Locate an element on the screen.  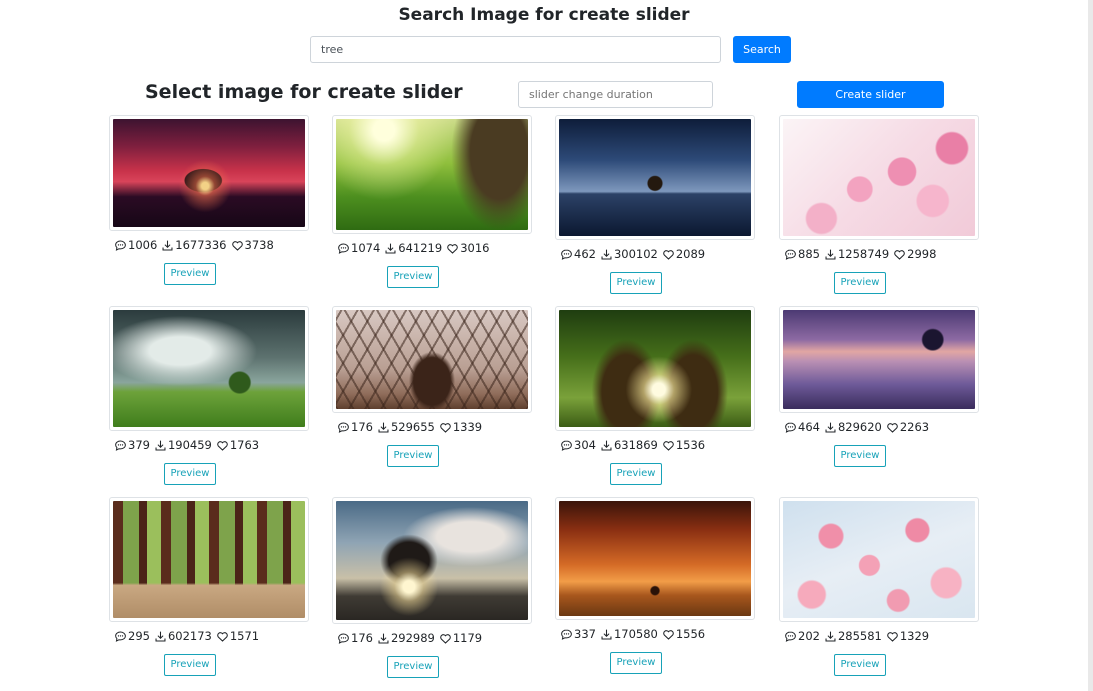
downloads-count: 602173 is located at coordinates (189, 636).